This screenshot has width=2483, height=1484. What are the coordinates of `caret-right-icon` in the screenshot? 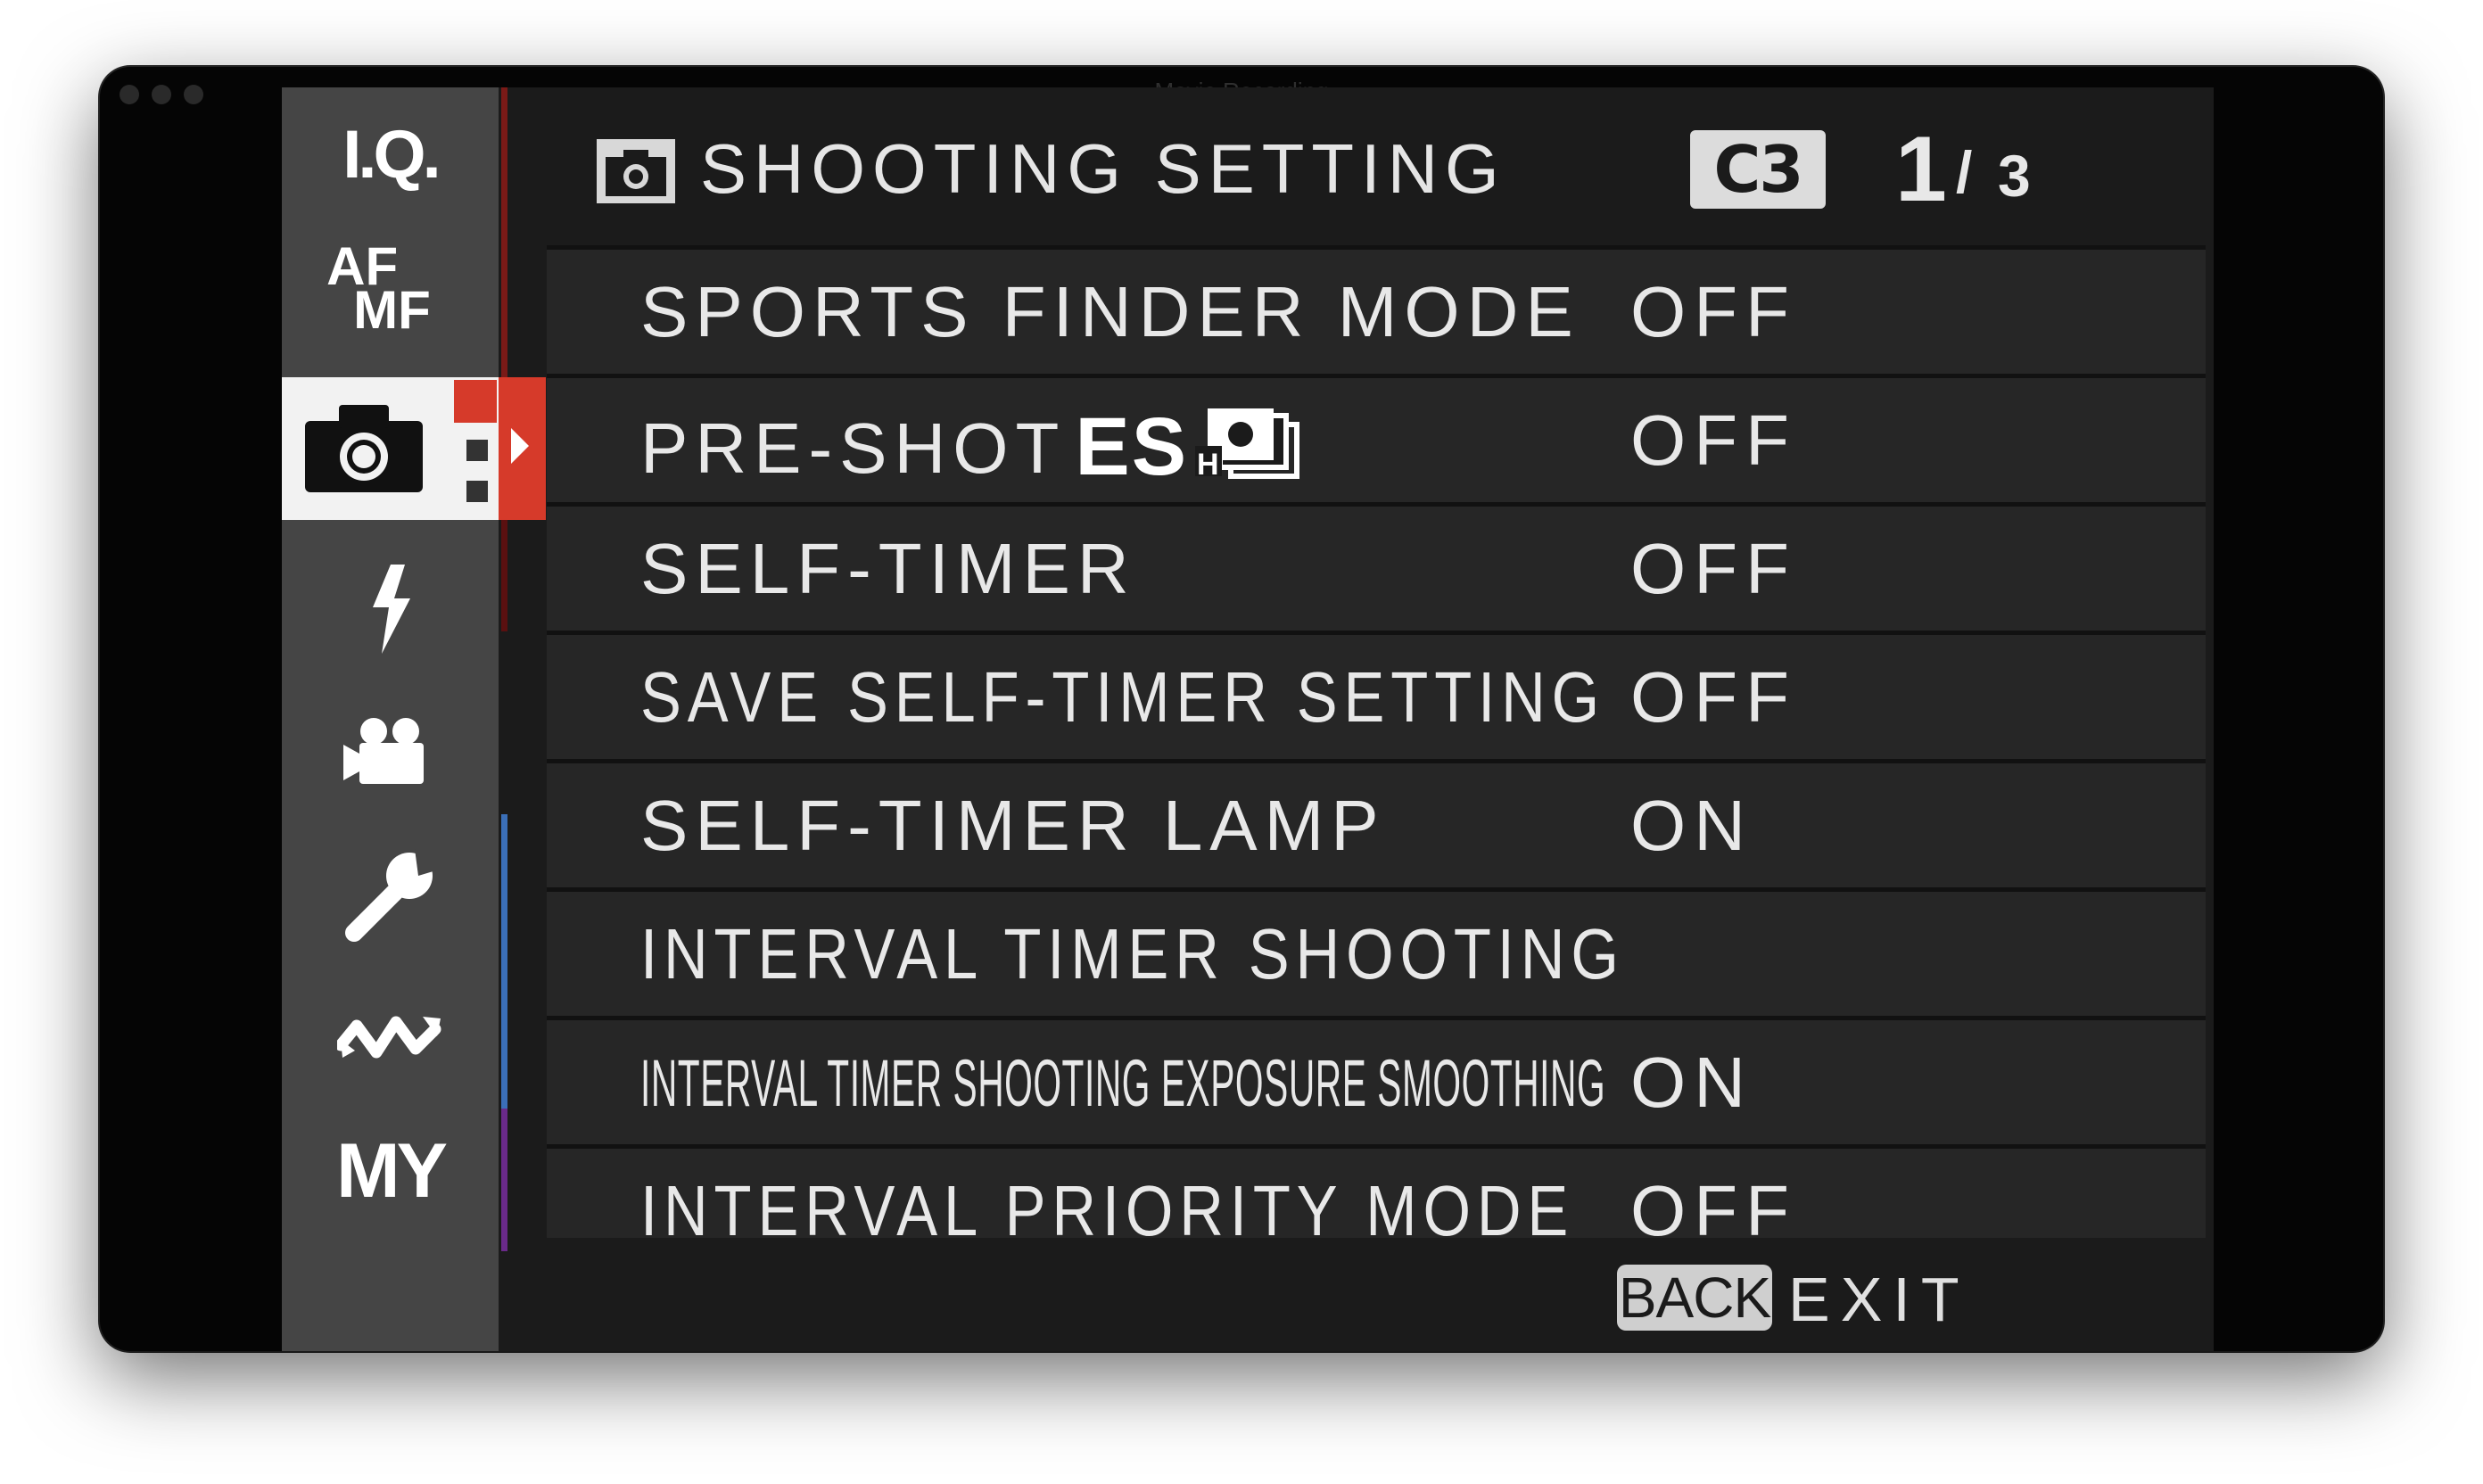 It's located at (520, 446).